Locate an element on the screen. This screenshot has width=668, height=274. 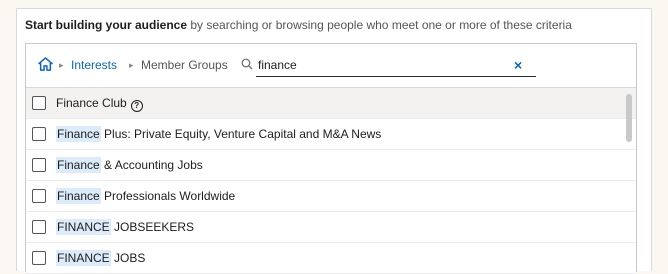
intro-bold: Start building your audience is located at coordinates (106, 25).